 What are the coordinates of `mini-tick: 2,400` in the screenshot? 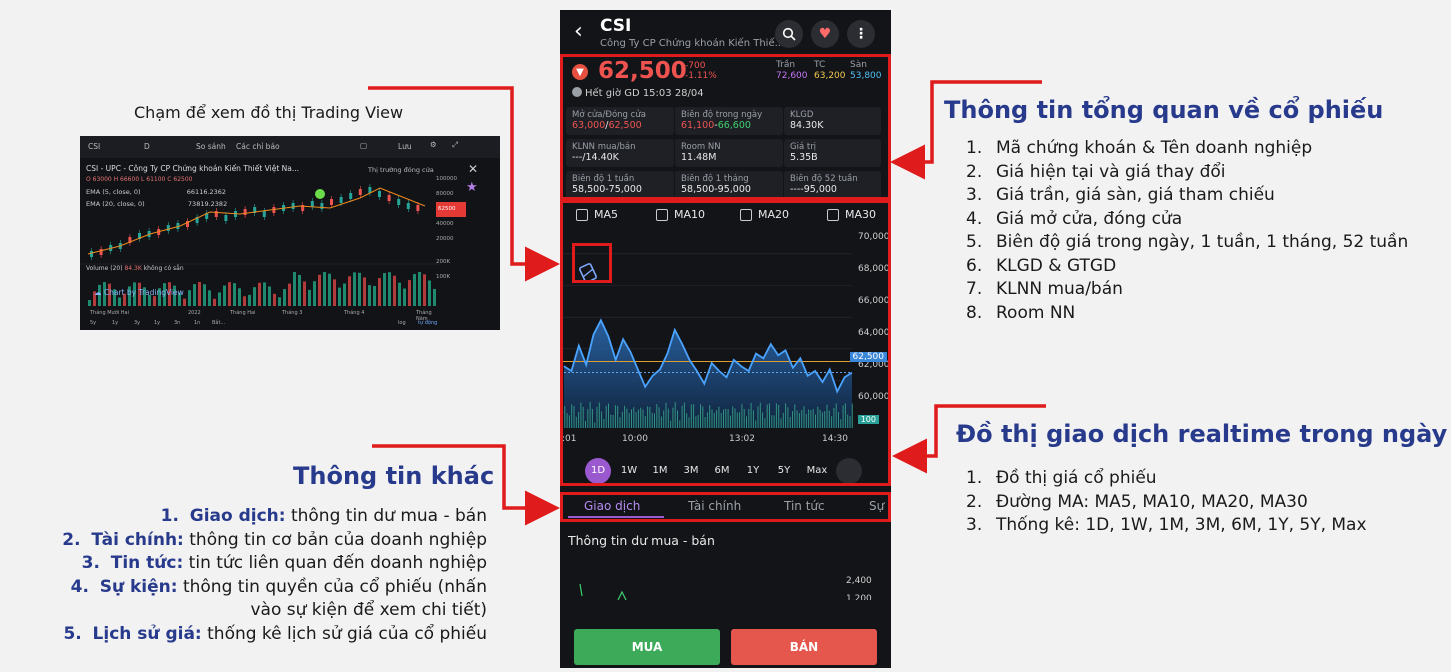 It's located at (859, 581).